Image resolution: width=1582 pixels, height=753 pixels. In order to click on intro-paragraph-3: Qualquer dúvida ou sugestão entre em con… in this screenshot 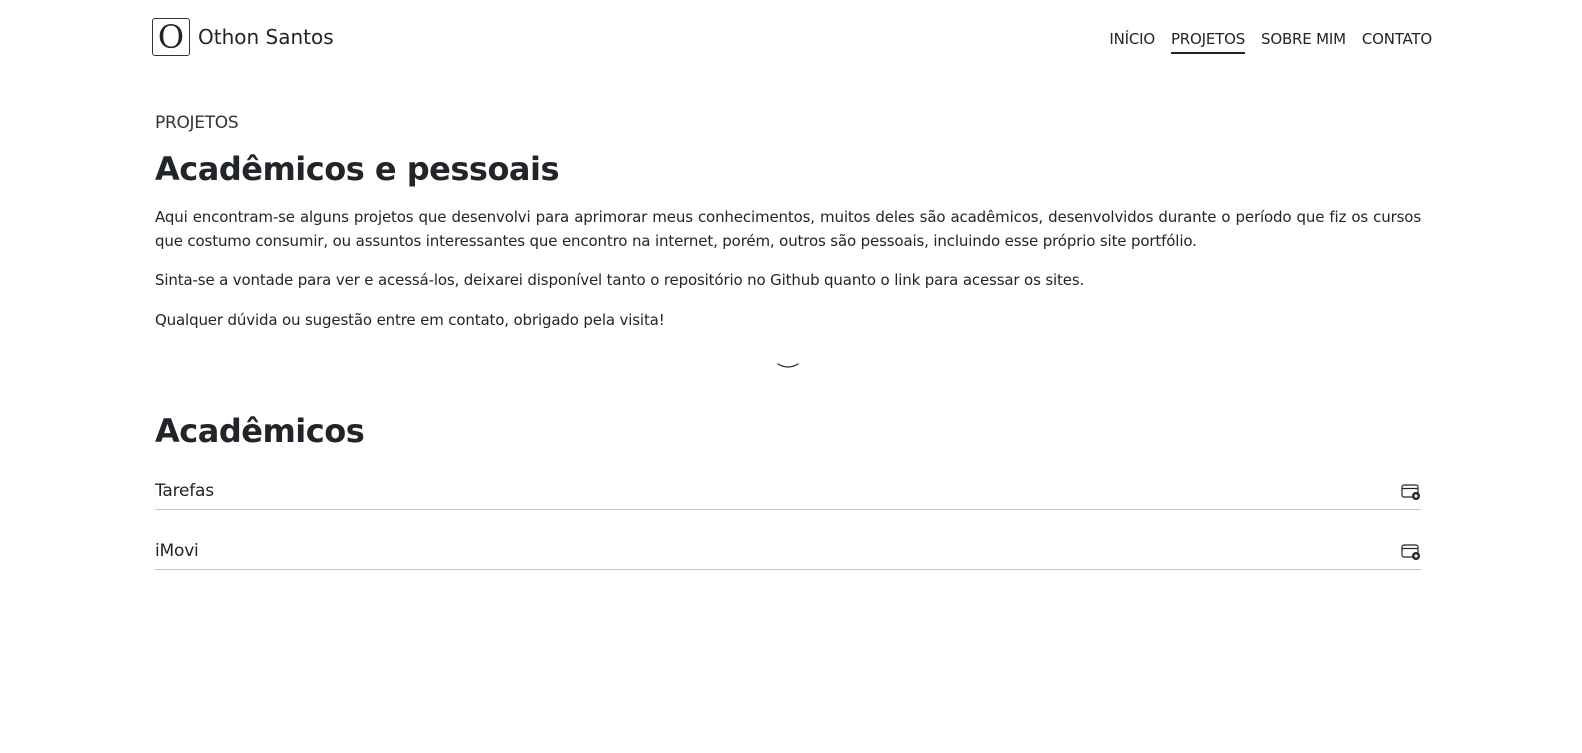, I will do `click(410, 320)`.